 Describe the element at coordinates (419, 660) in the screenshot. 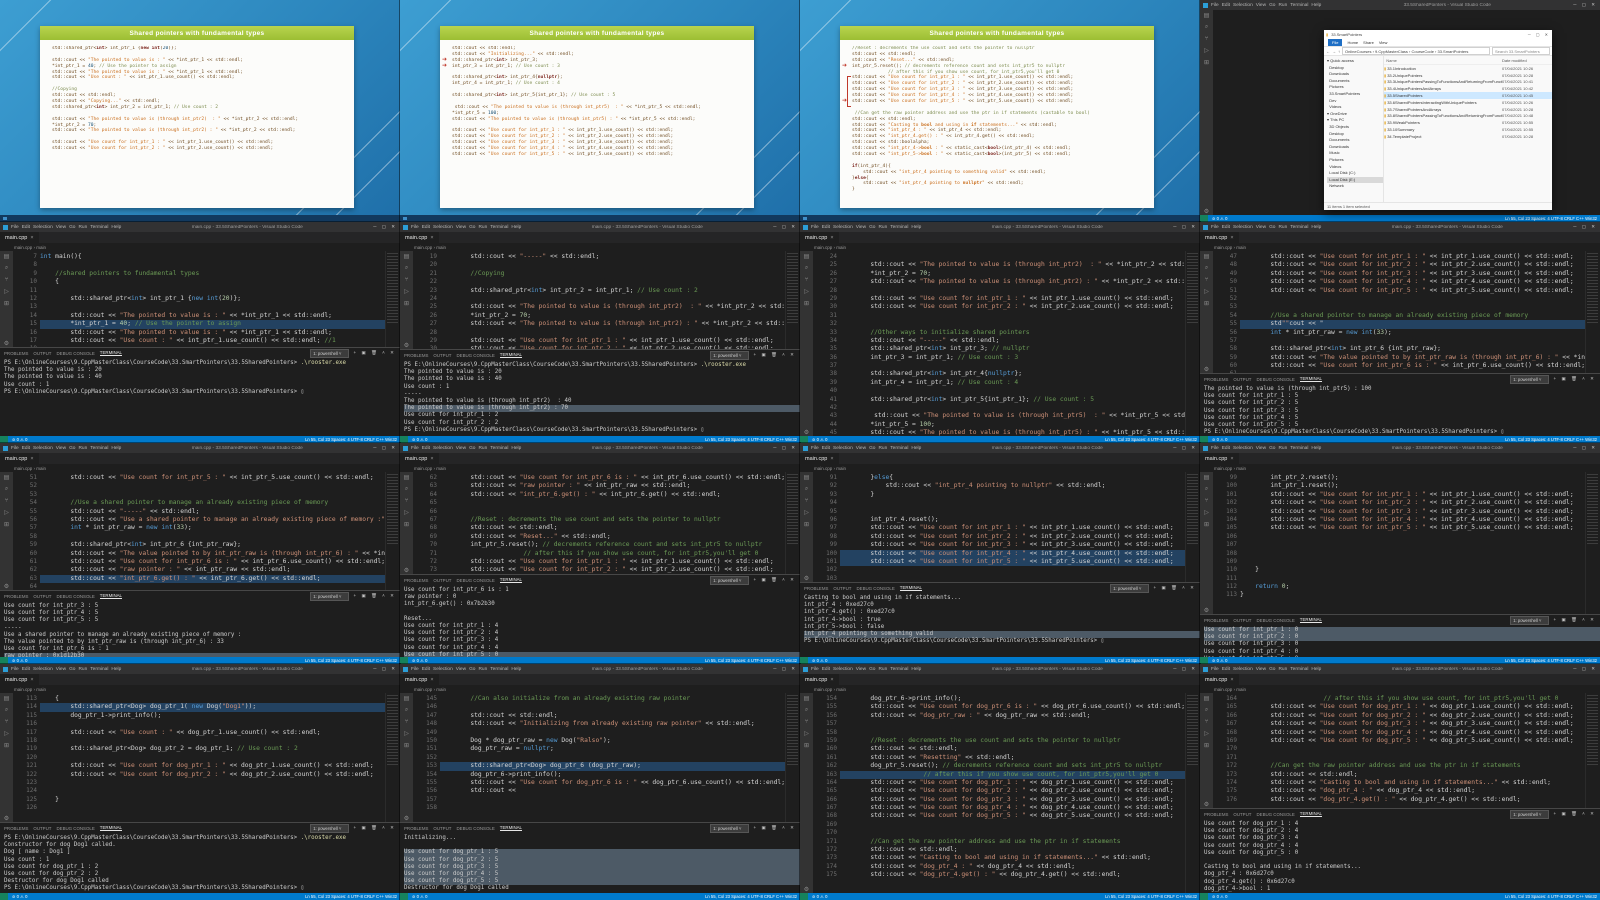

I see `problems-status: ⊘ 0 ⚠ 0` at that location.